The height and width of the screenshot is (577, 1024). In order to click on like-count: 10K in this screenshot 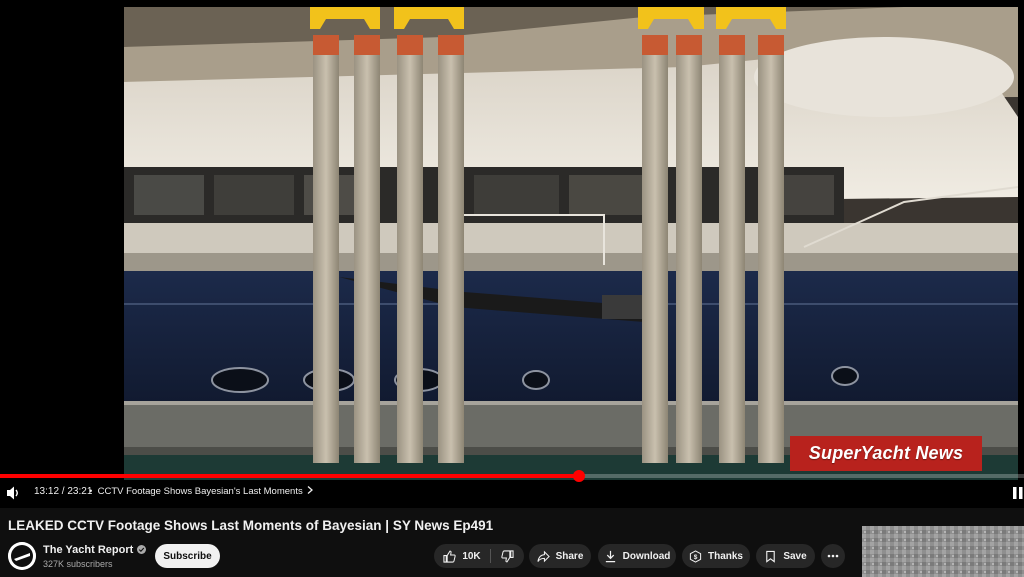, I will do `click(471, 556)`.